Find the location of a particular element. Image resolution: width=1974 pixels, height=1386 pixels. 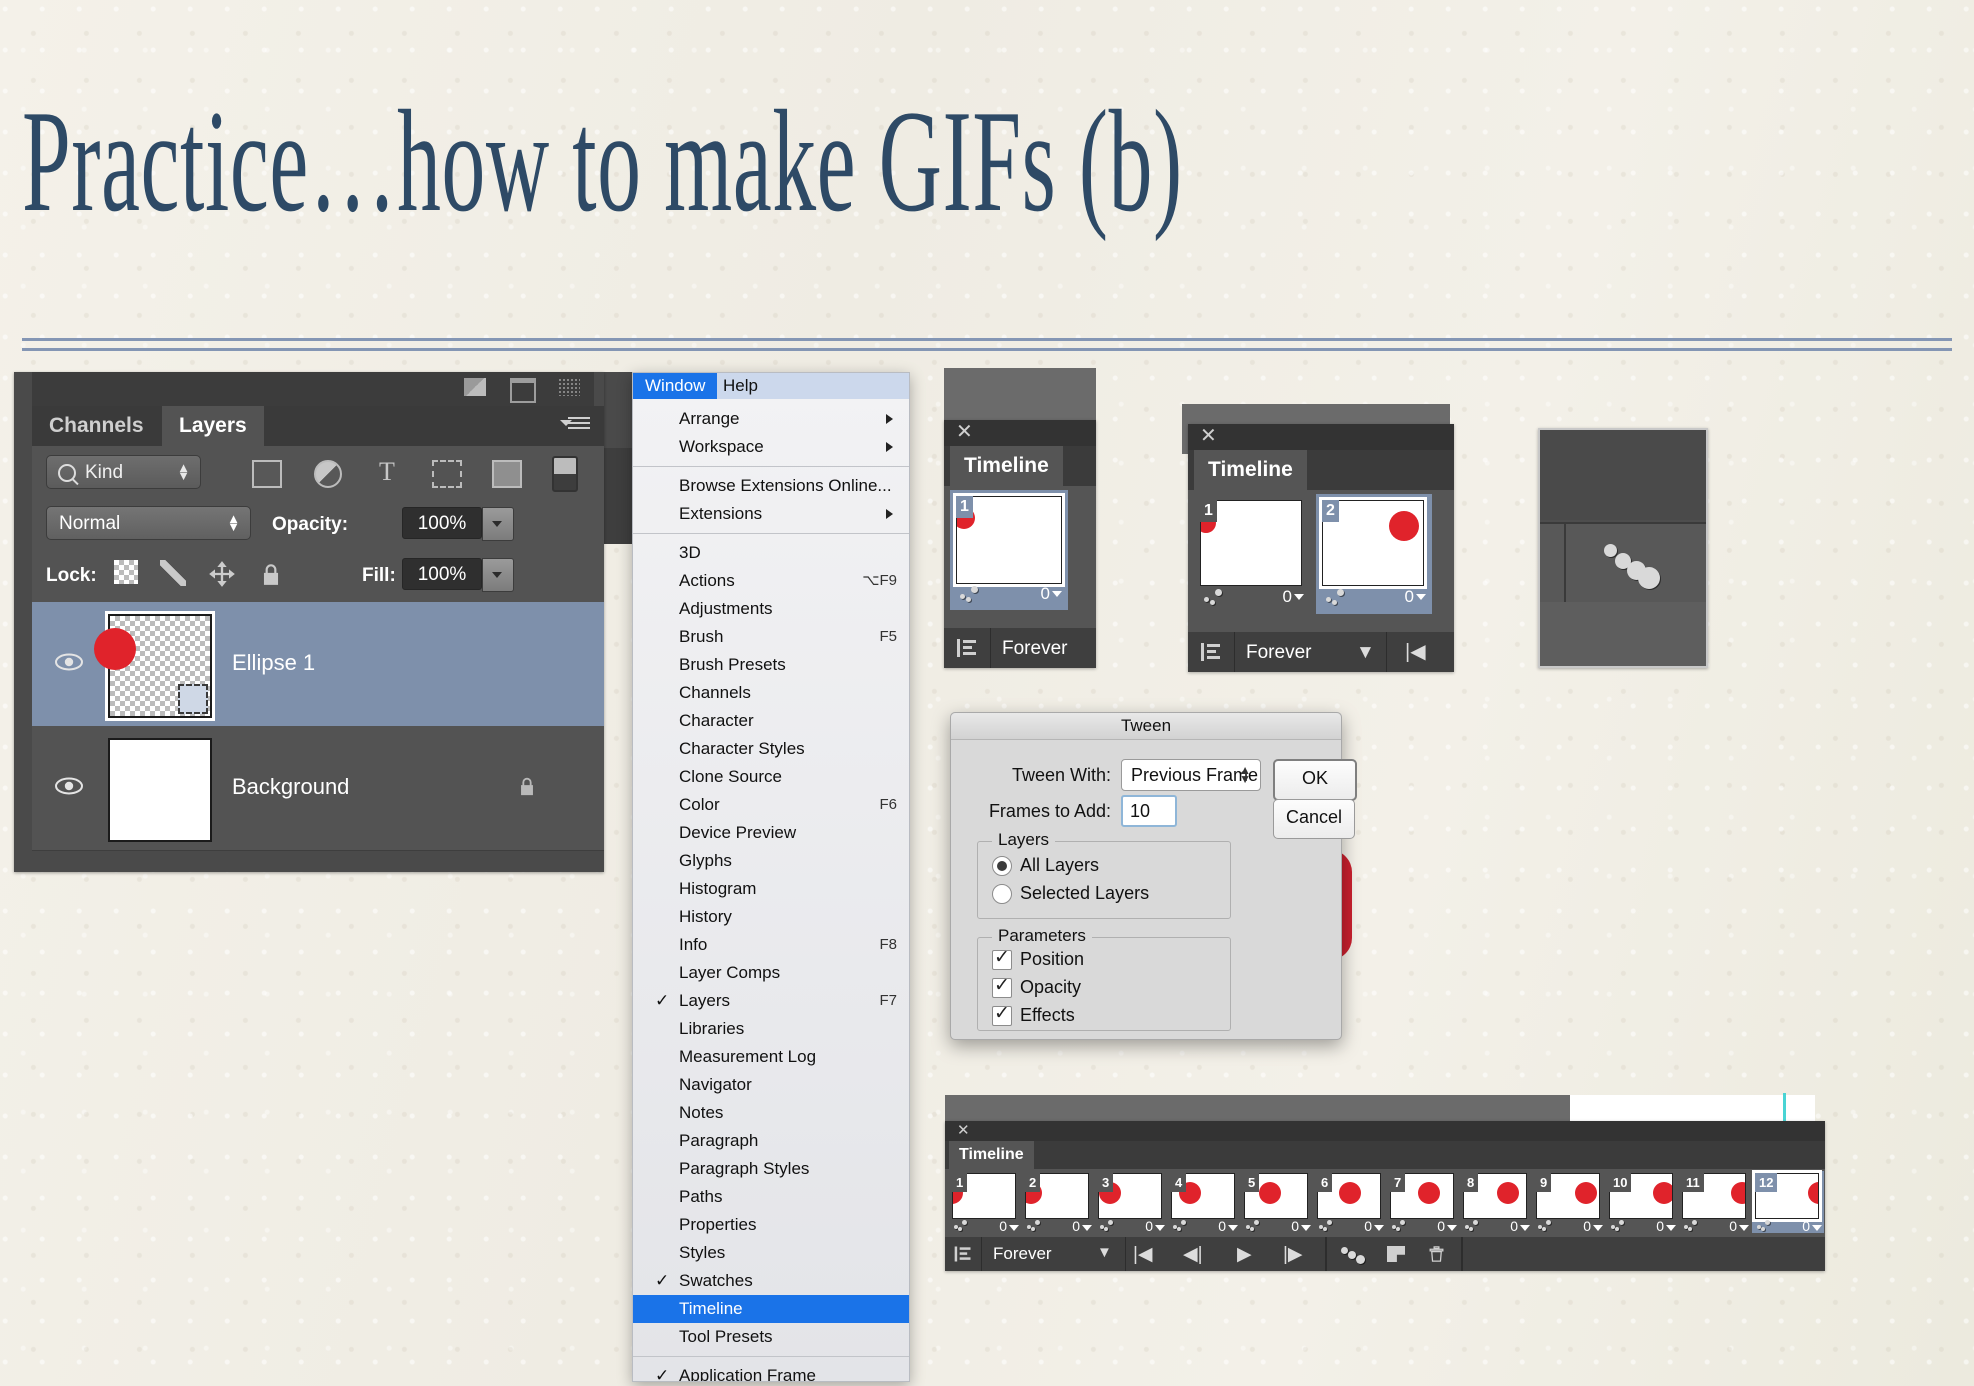

shape-filter-icon is located at coordinates (447, 474).